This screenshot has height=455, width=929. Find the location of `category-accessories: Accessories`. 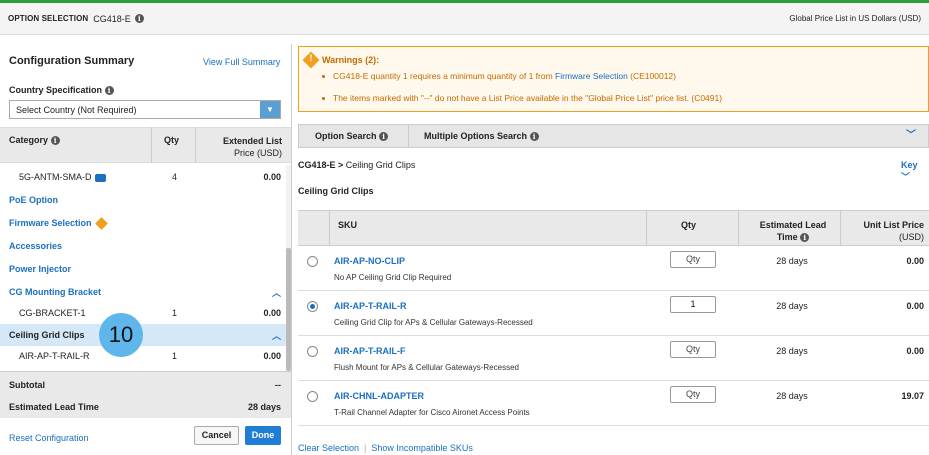

category-accessories: Accessories is located at coordinates (35, 246).